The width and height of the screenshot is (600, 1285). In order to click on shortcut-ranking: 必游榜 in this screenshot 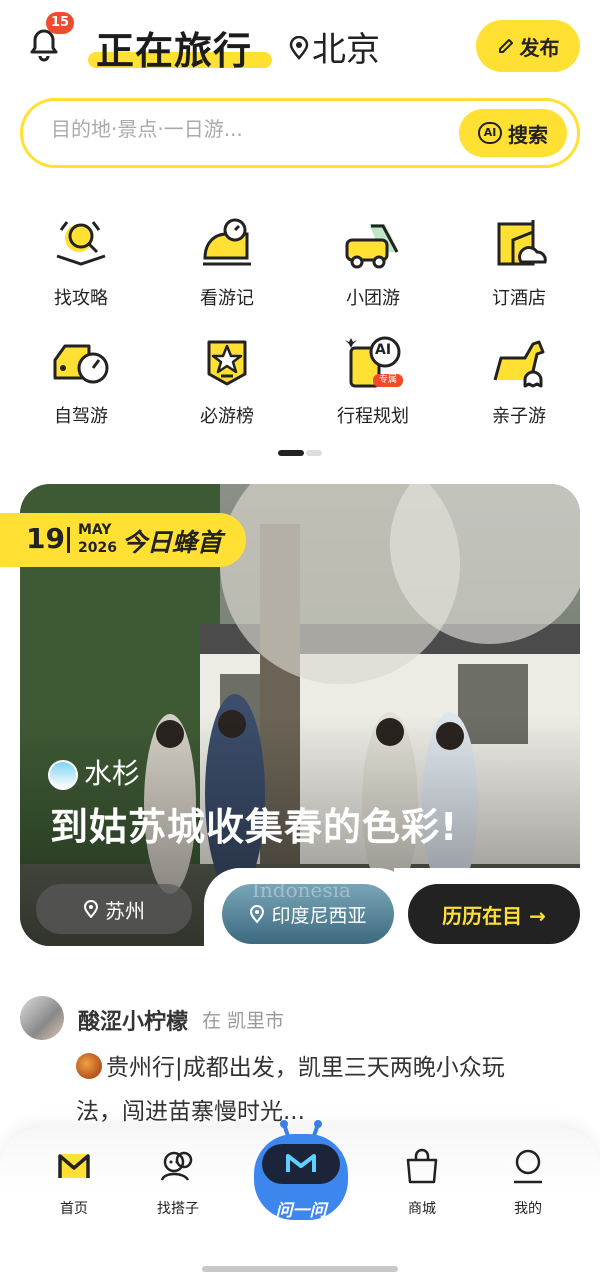, I will do `click(227, 380)`.